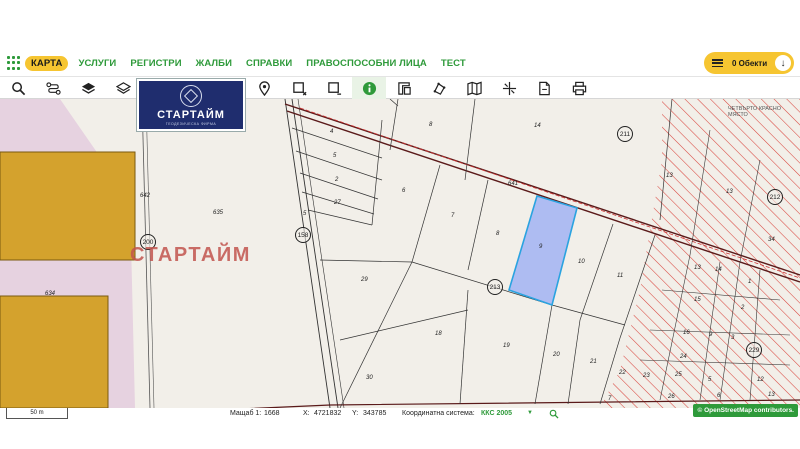 This screenshot has height=449, width=800. I want to click on nav-item-services: УСЛУГИ, so click(97, 63).